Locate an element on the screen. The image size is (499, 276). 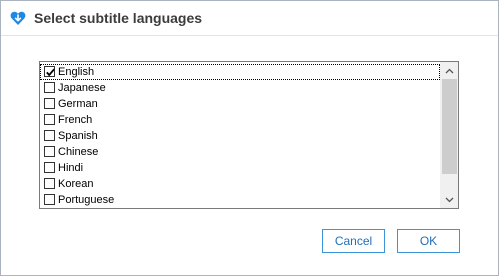
language-label: Portuguese is located at coordinates (86, 200).